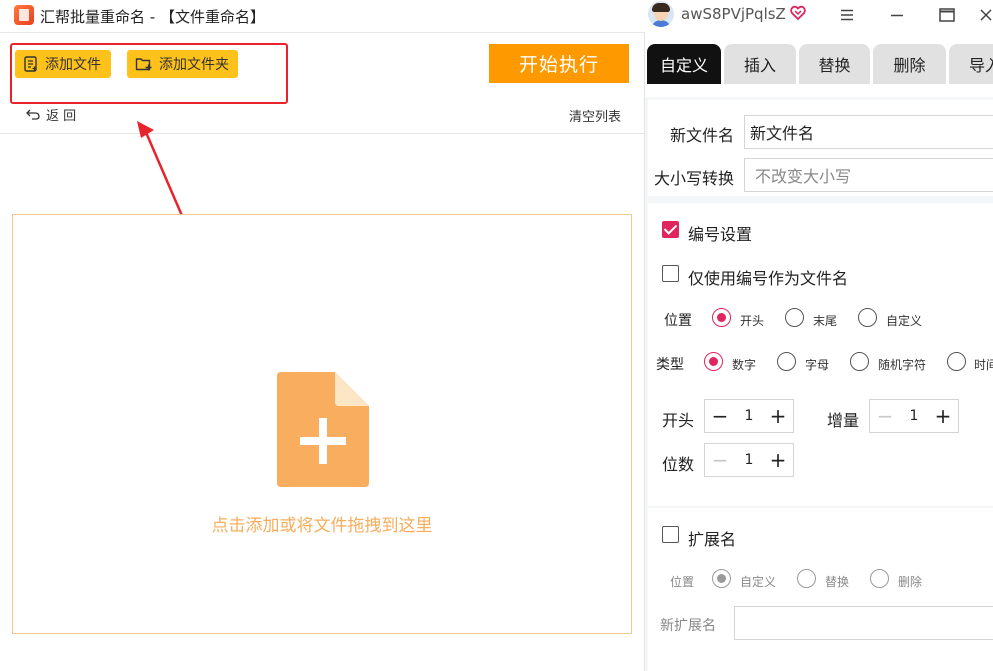 The height and width of the screenshot is (671, 993). What do you see at coordinates (817, 365) in the screenshot?
I see `type-letter-label: 字母` at bounding box center [817, 365].